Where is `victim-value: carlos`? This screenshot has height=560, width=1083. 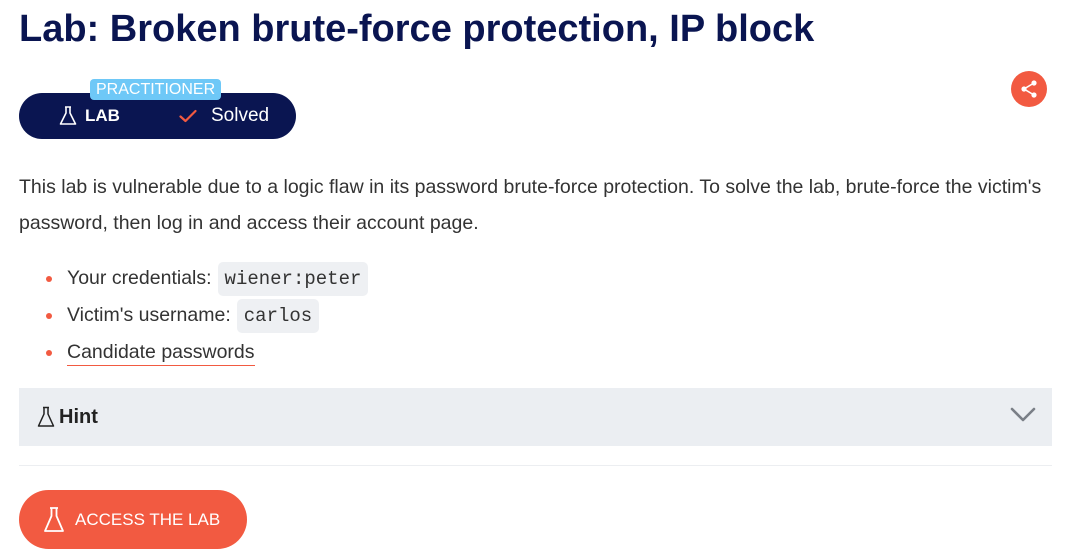 victim-value: carlos is located at coordinates (278, 315).